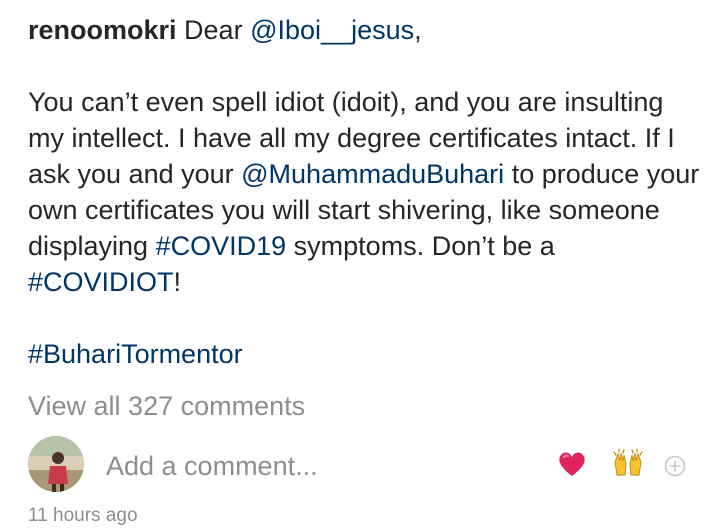 The height and width of the screenshot is (532, 720). What do you see at coordinates (101, 282) in the screenshot?
I see `hashtag-link-covidiot: #COVIDIOT` at bounding box center [101, 282].